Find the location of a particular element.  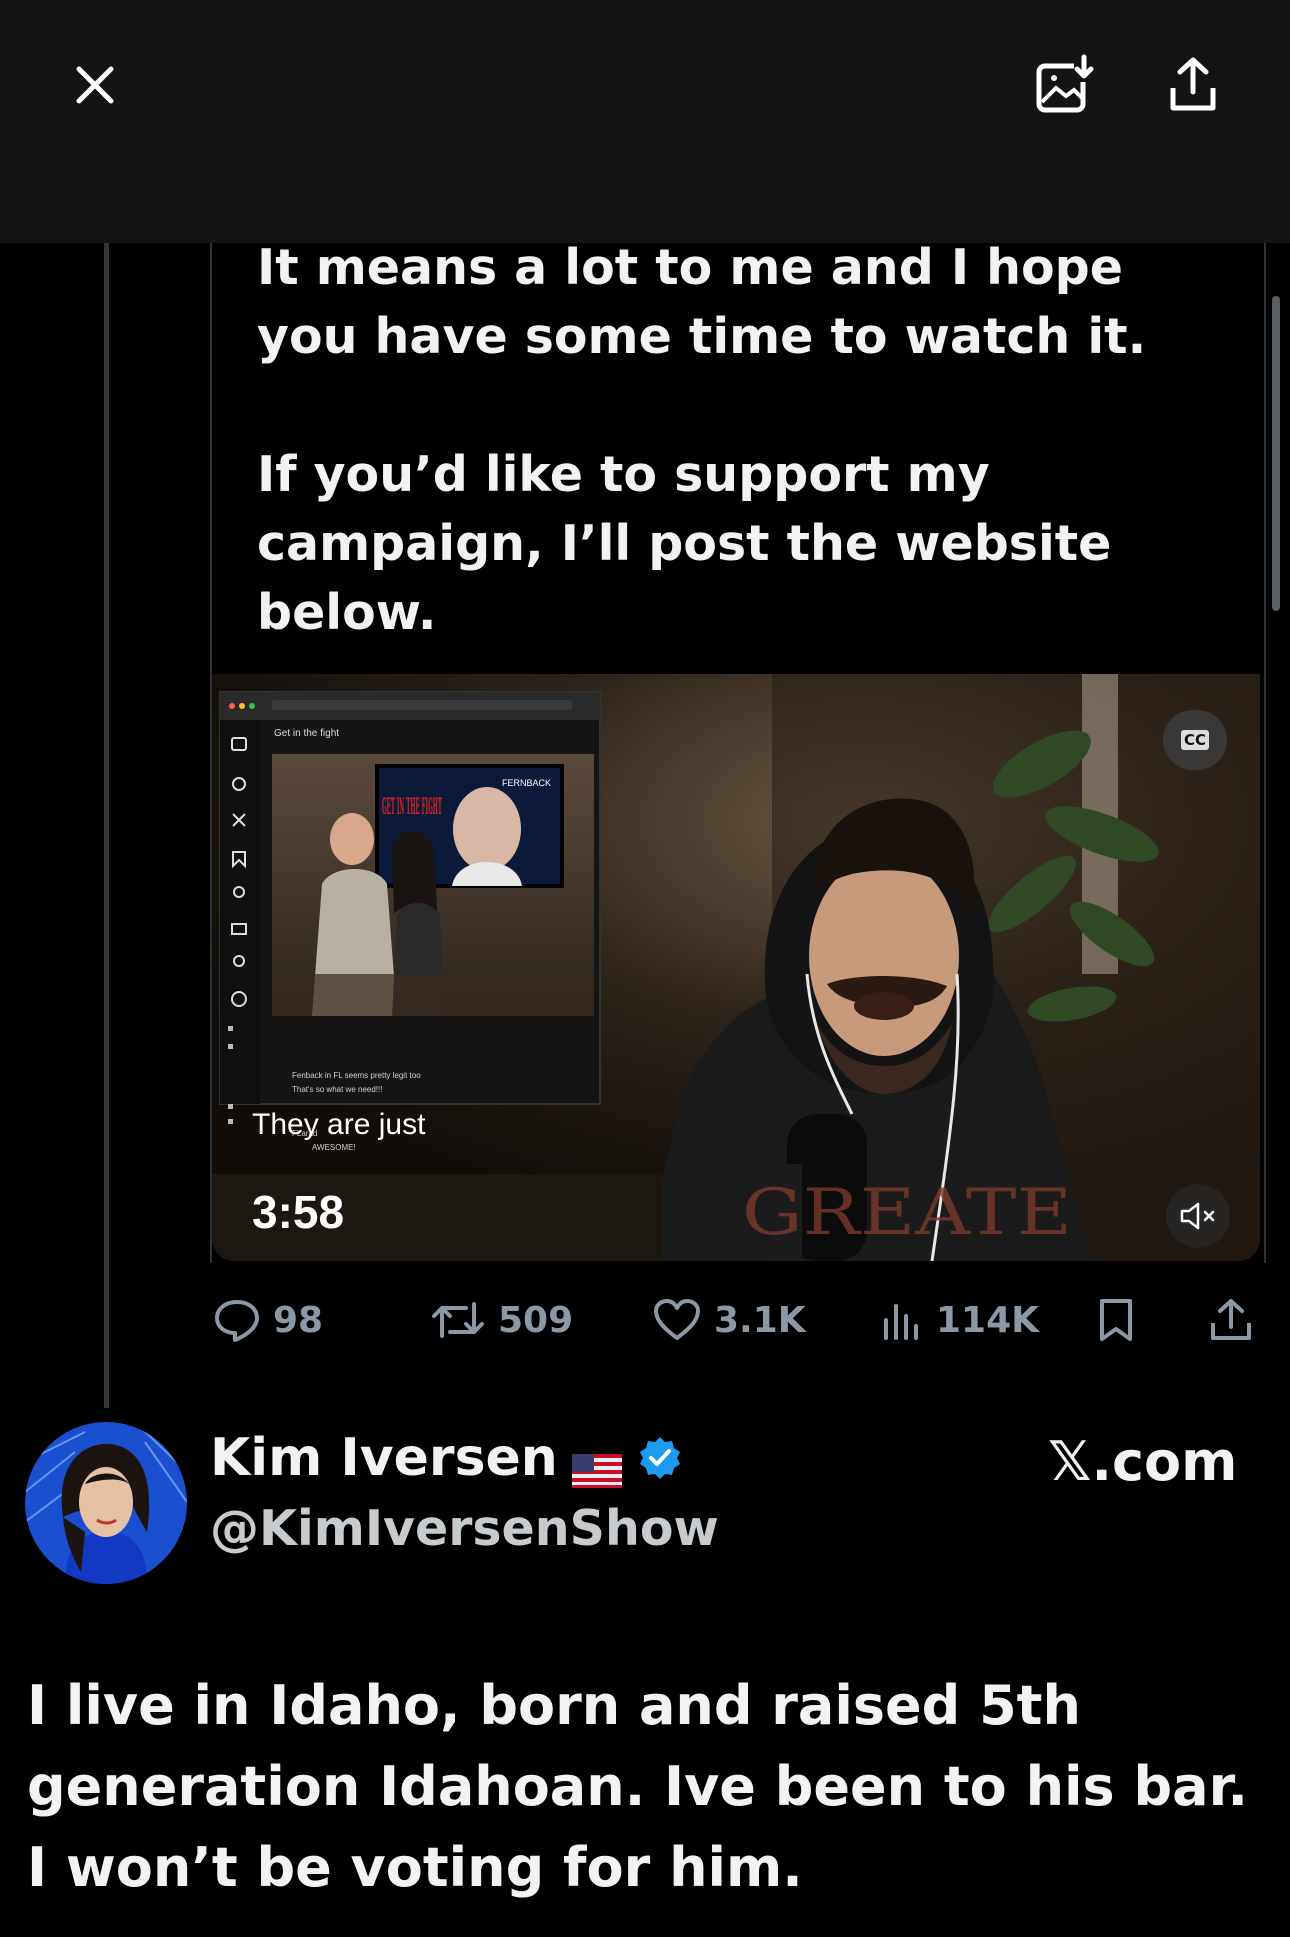

verified-badge-icon is located at coordinates (659, 1458).